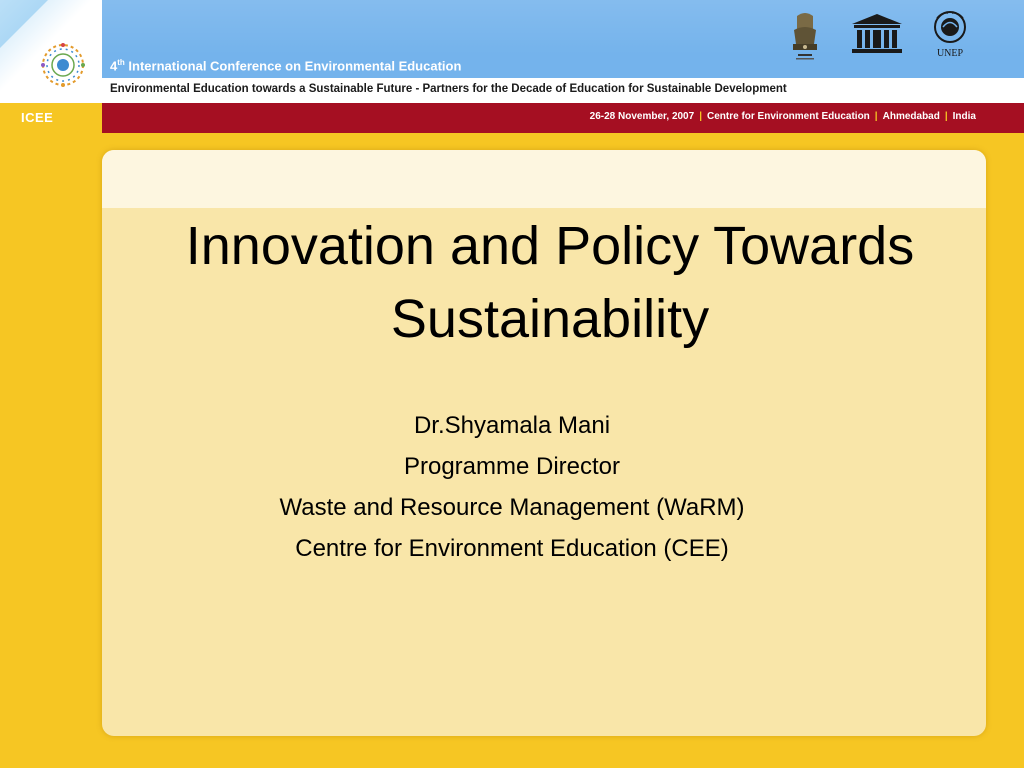 The height and width of the screenshot is (768, 1024). I want to click on event-dates: 26-28 November, 2007, so click(642, 116).